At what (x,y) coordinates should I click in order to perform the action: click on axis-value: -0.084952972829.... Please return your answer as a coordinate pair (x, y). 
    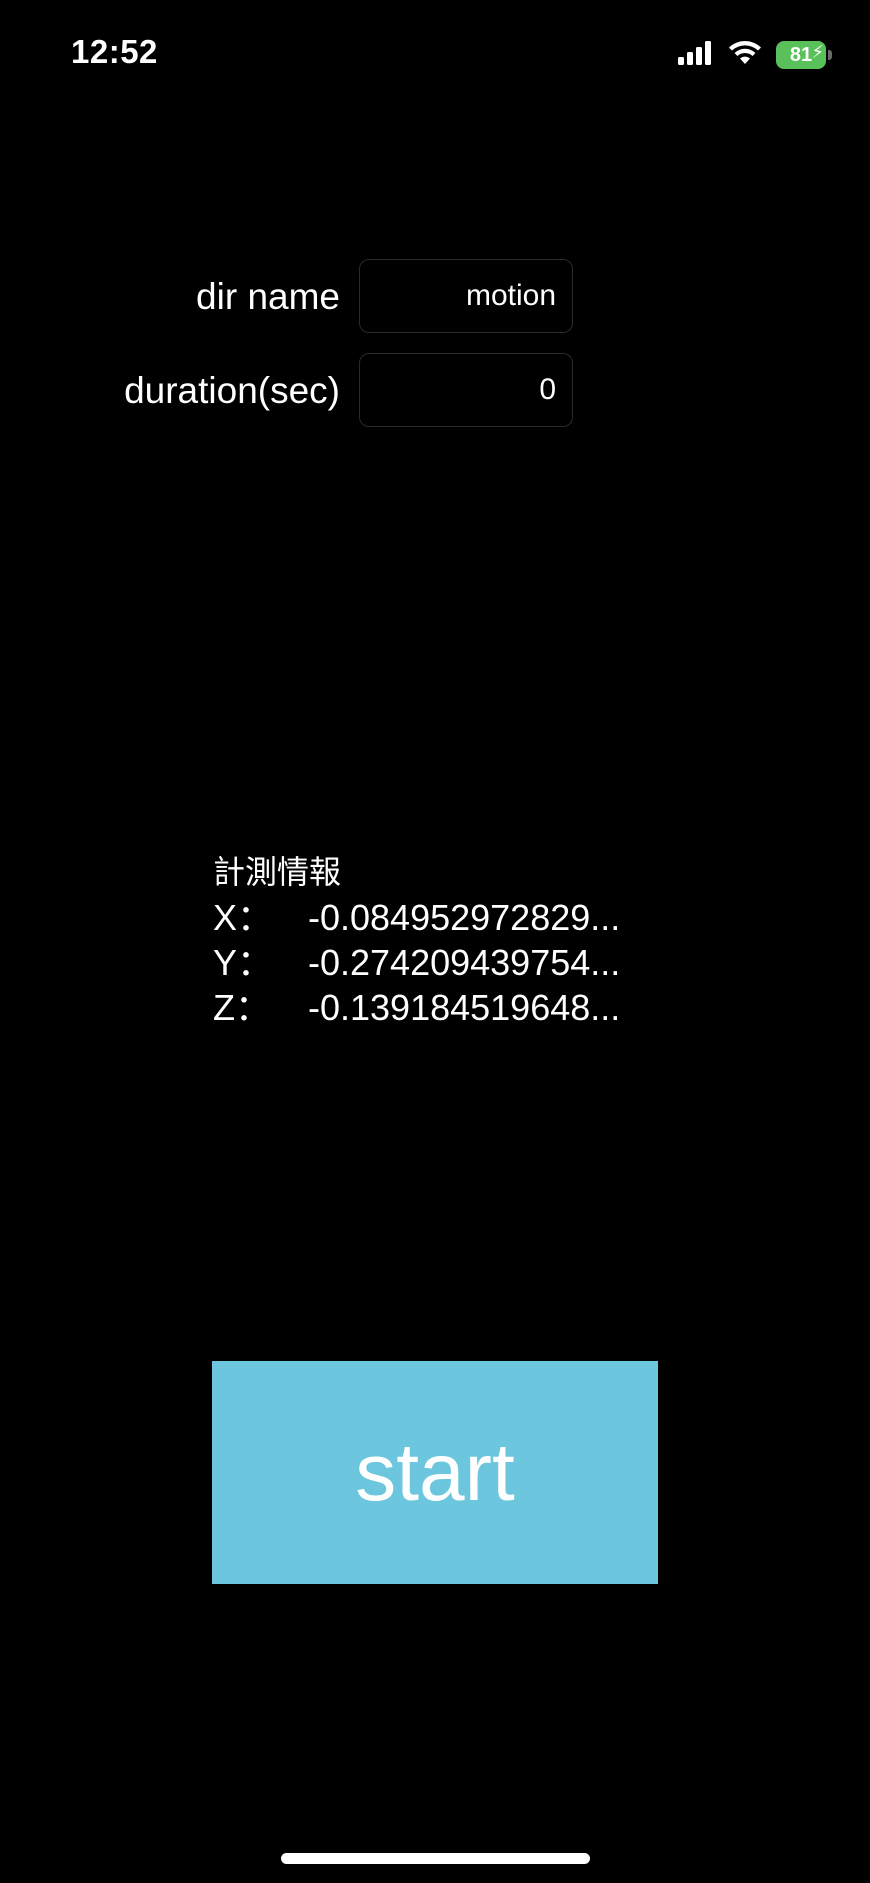
    Looking at the image, I should click on (464, 917).